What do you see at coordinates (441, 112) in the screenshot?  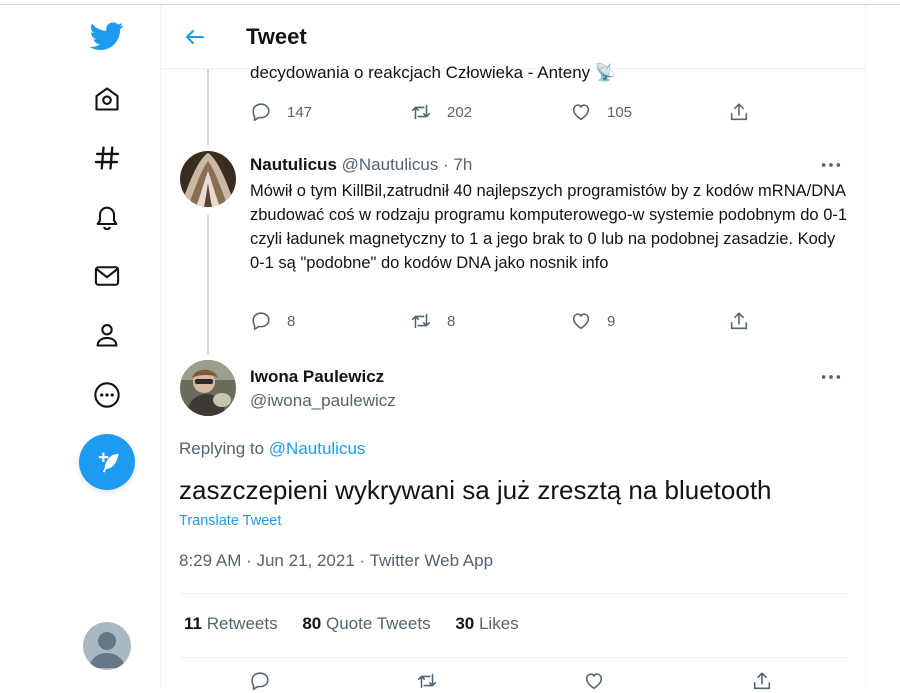 I see `retweet-button: 202` at bounding box center [441, 112].